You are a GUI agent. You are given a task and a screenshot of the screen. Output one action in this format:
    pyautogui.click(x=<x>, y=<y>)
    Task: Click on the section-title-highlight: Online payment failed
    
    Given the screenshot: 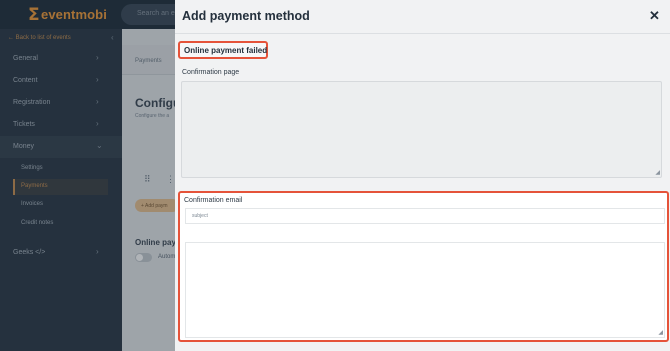 What is the action you would take?
    pyautogui.click(x=223, y=50)
    